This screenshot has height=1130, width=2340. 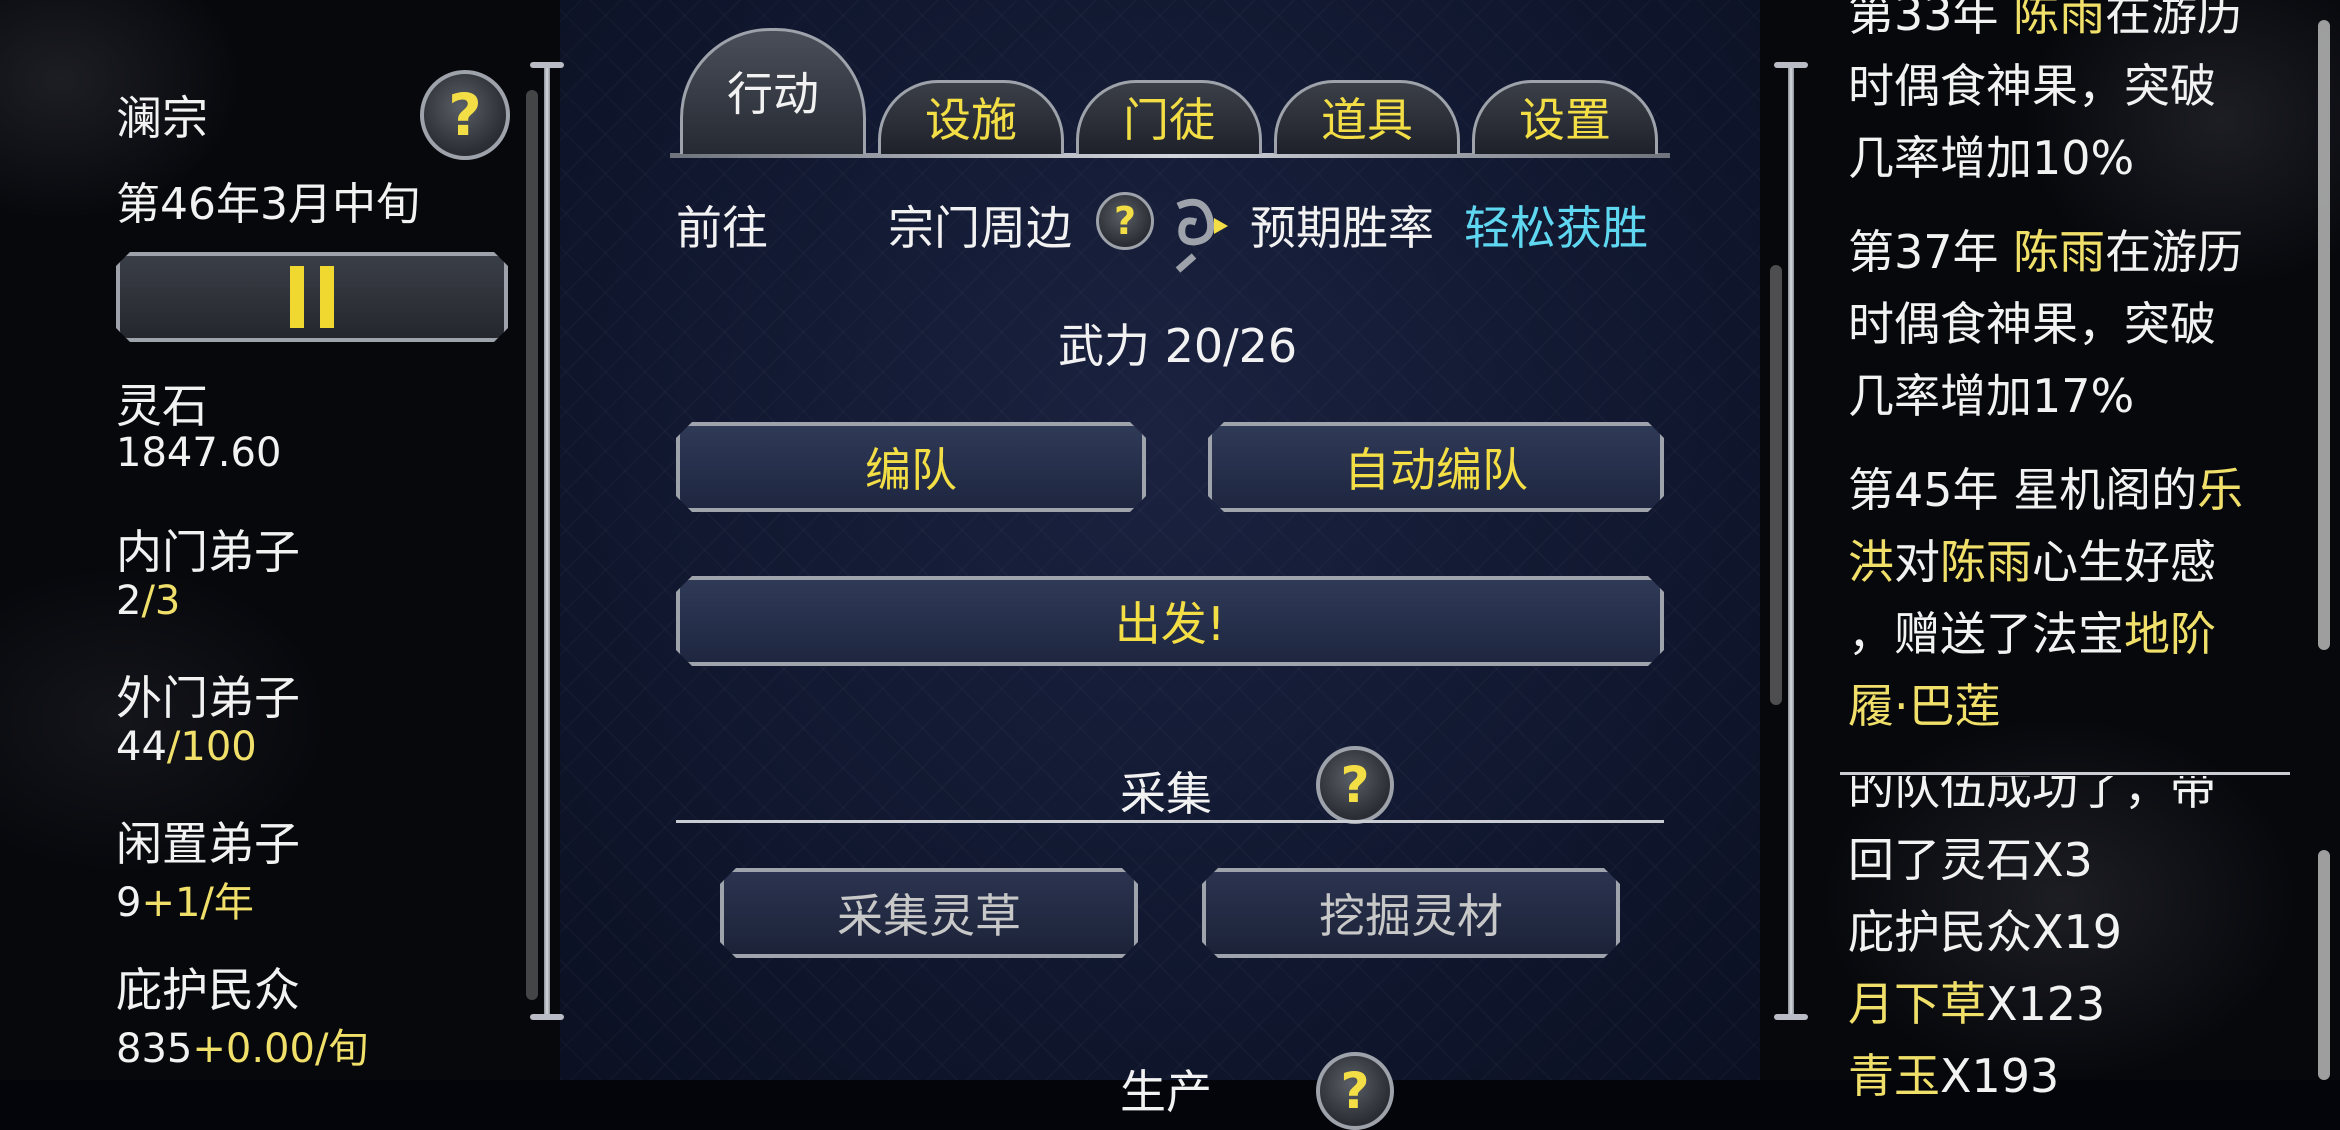 I want to click on log-line: 第37年 陈雨在游历, so click(x=2045, y=252).